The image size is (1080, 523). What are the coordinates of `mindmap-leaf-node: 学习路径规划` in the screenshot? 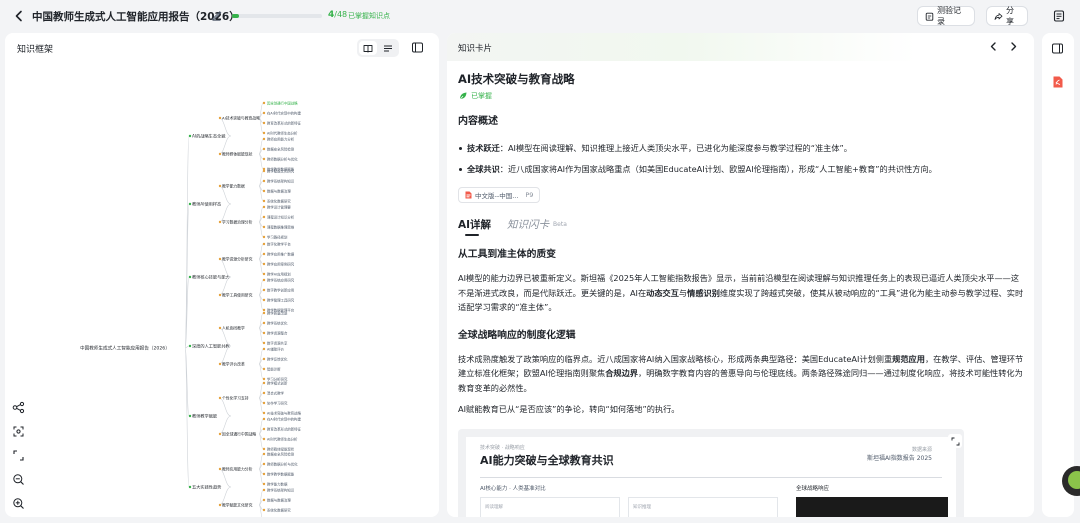 It's located at (277, 236).